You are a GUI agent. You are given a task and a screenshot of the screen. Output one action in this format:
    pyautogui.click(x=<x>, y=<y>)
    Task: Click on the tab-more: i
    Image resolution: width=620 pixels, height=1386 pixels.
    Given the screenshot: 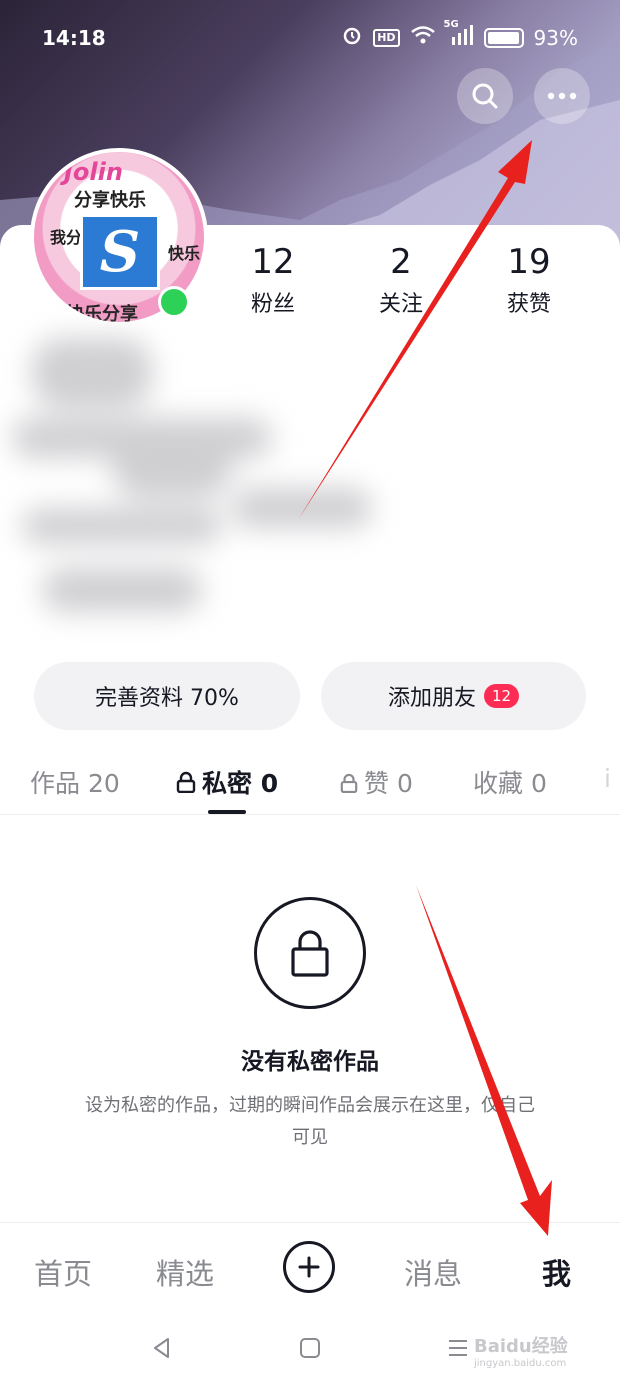 What is the action you would take?
    pyautogui.click(x=607, y=778)
    